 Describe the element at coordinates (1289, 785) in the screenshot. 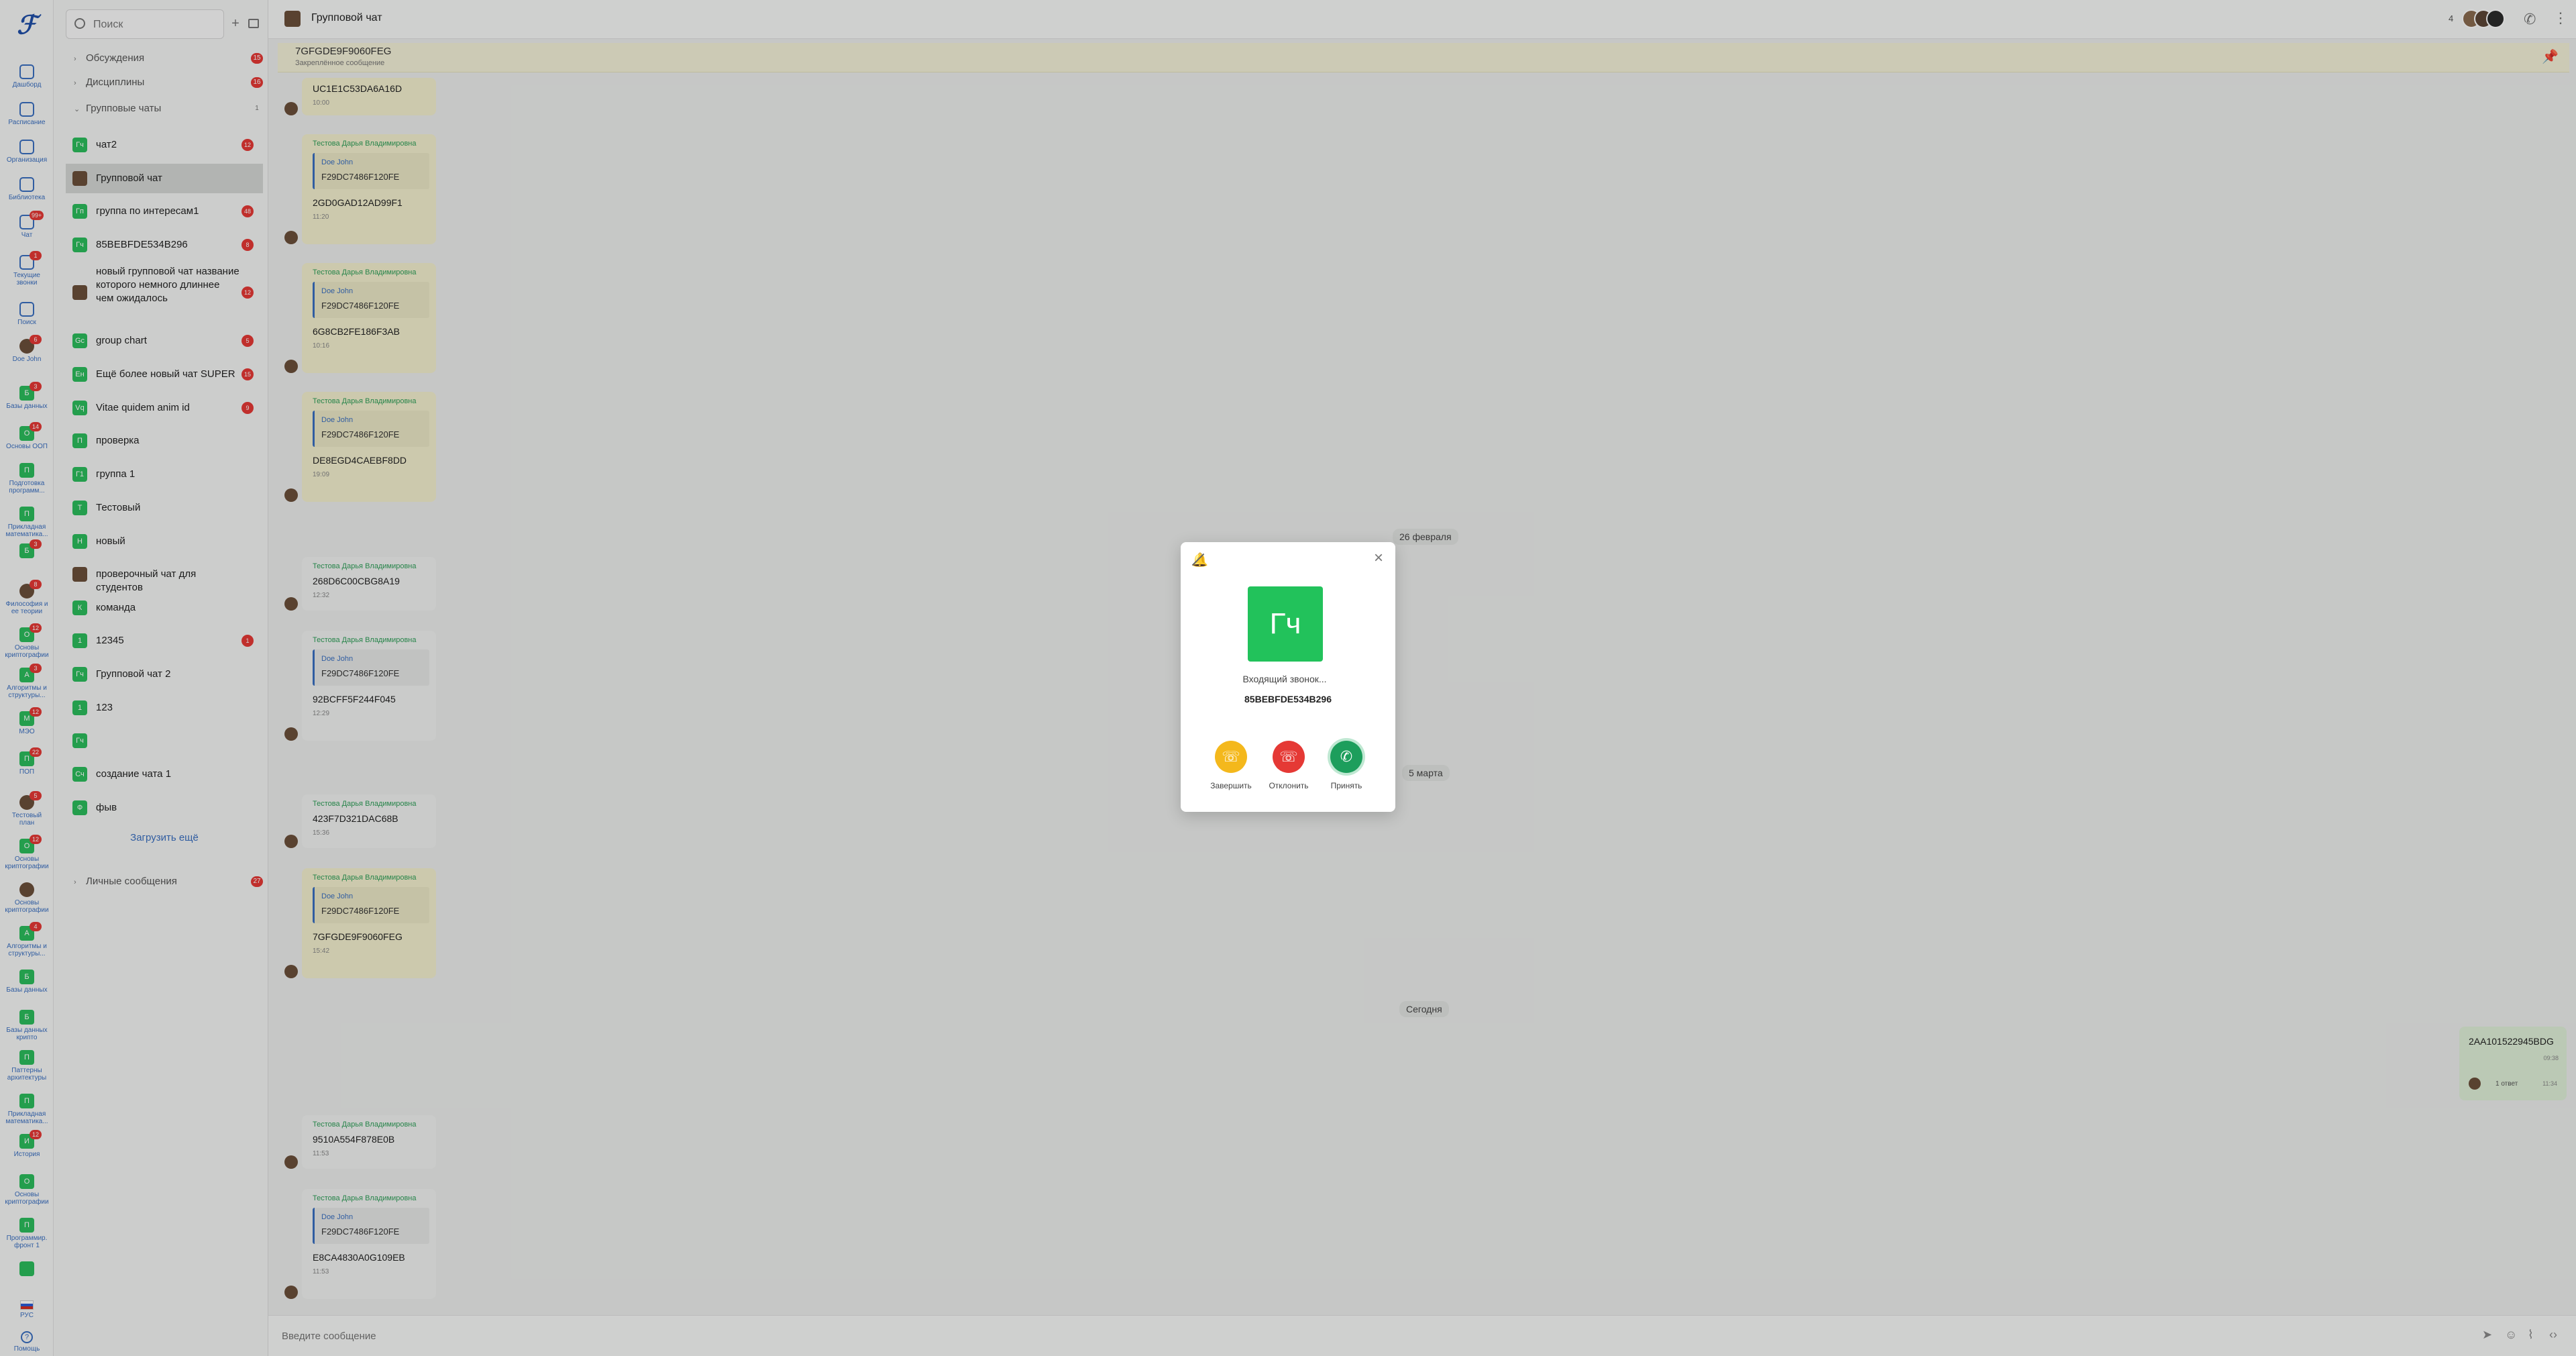

I see `decline-call-label: Отклонить` at that location.